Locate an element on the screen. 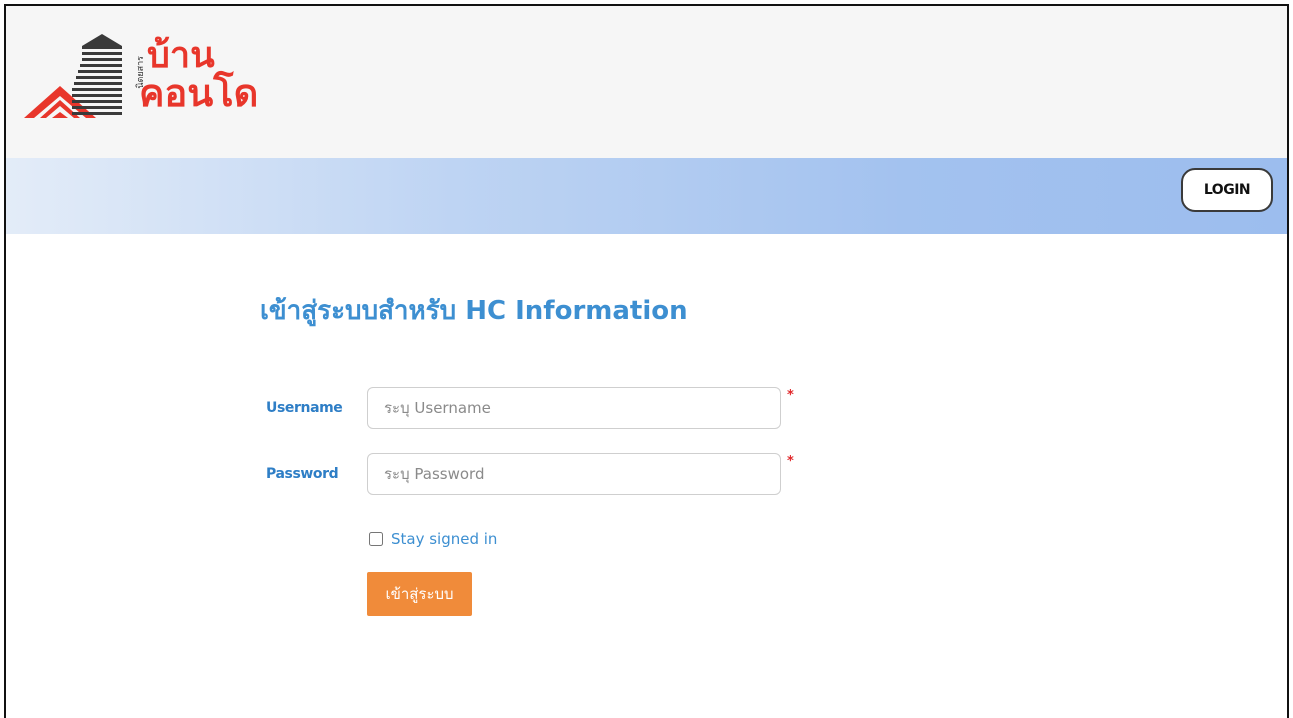 This screenshot has height=718, width=1293. stay-signed-in-control: Stay signed in is located at coordinates (433, 539).